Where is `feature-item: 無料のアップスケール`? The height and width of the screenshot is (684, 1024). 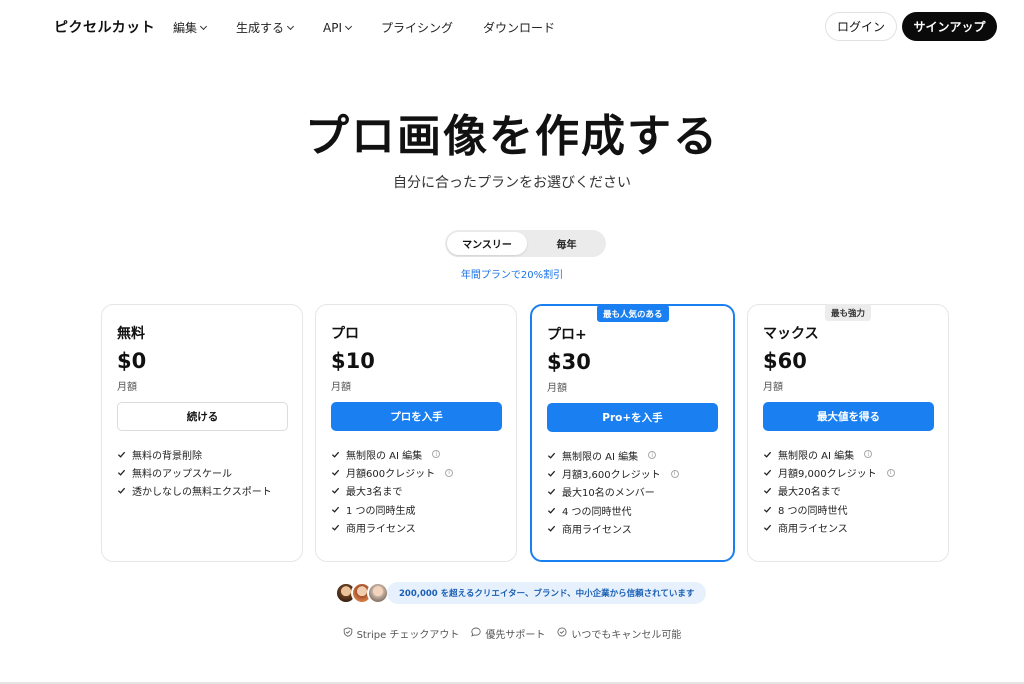
feature-item: 無料のアップスケール is located at coordinates (194, 472).